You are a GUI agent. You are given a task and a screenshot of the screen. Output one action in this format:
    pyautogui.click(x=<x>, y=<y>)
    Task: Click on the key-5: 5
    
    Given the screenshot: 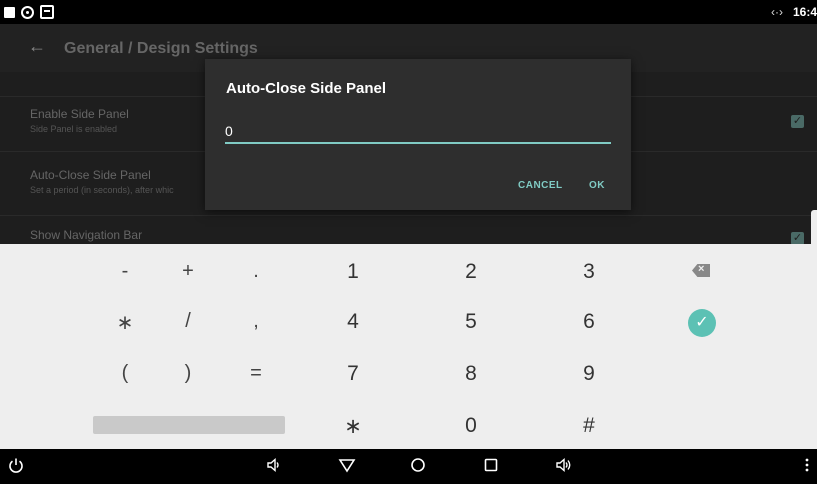 What is the action you would take?
    pyautogui.click(x=471, y=322)
    